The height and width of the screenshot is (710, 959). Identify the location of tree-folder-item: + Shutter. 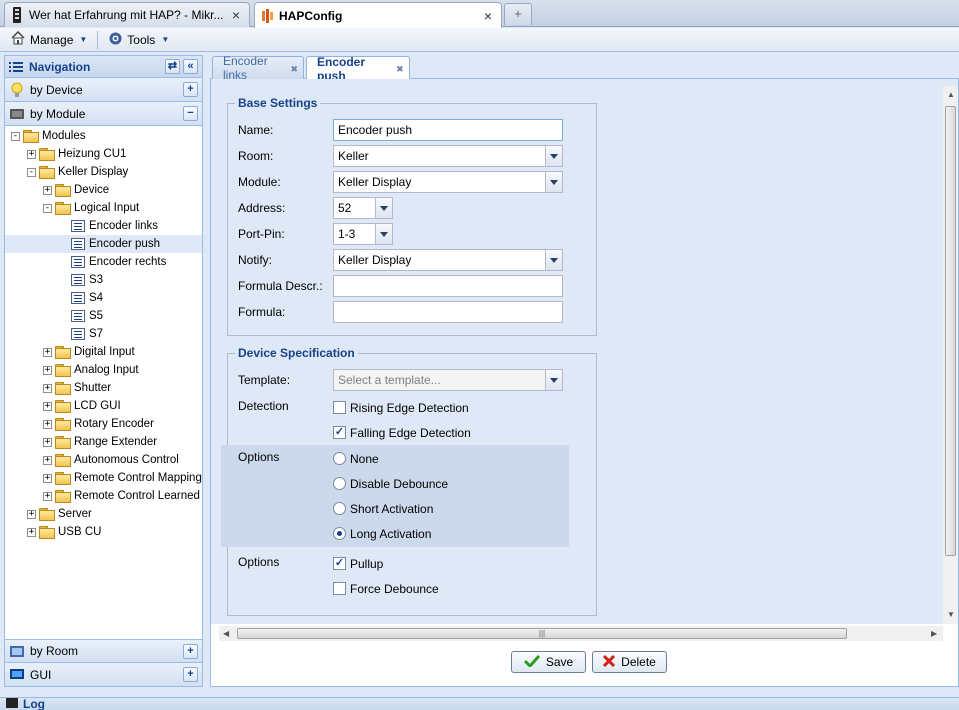
(103, 388).